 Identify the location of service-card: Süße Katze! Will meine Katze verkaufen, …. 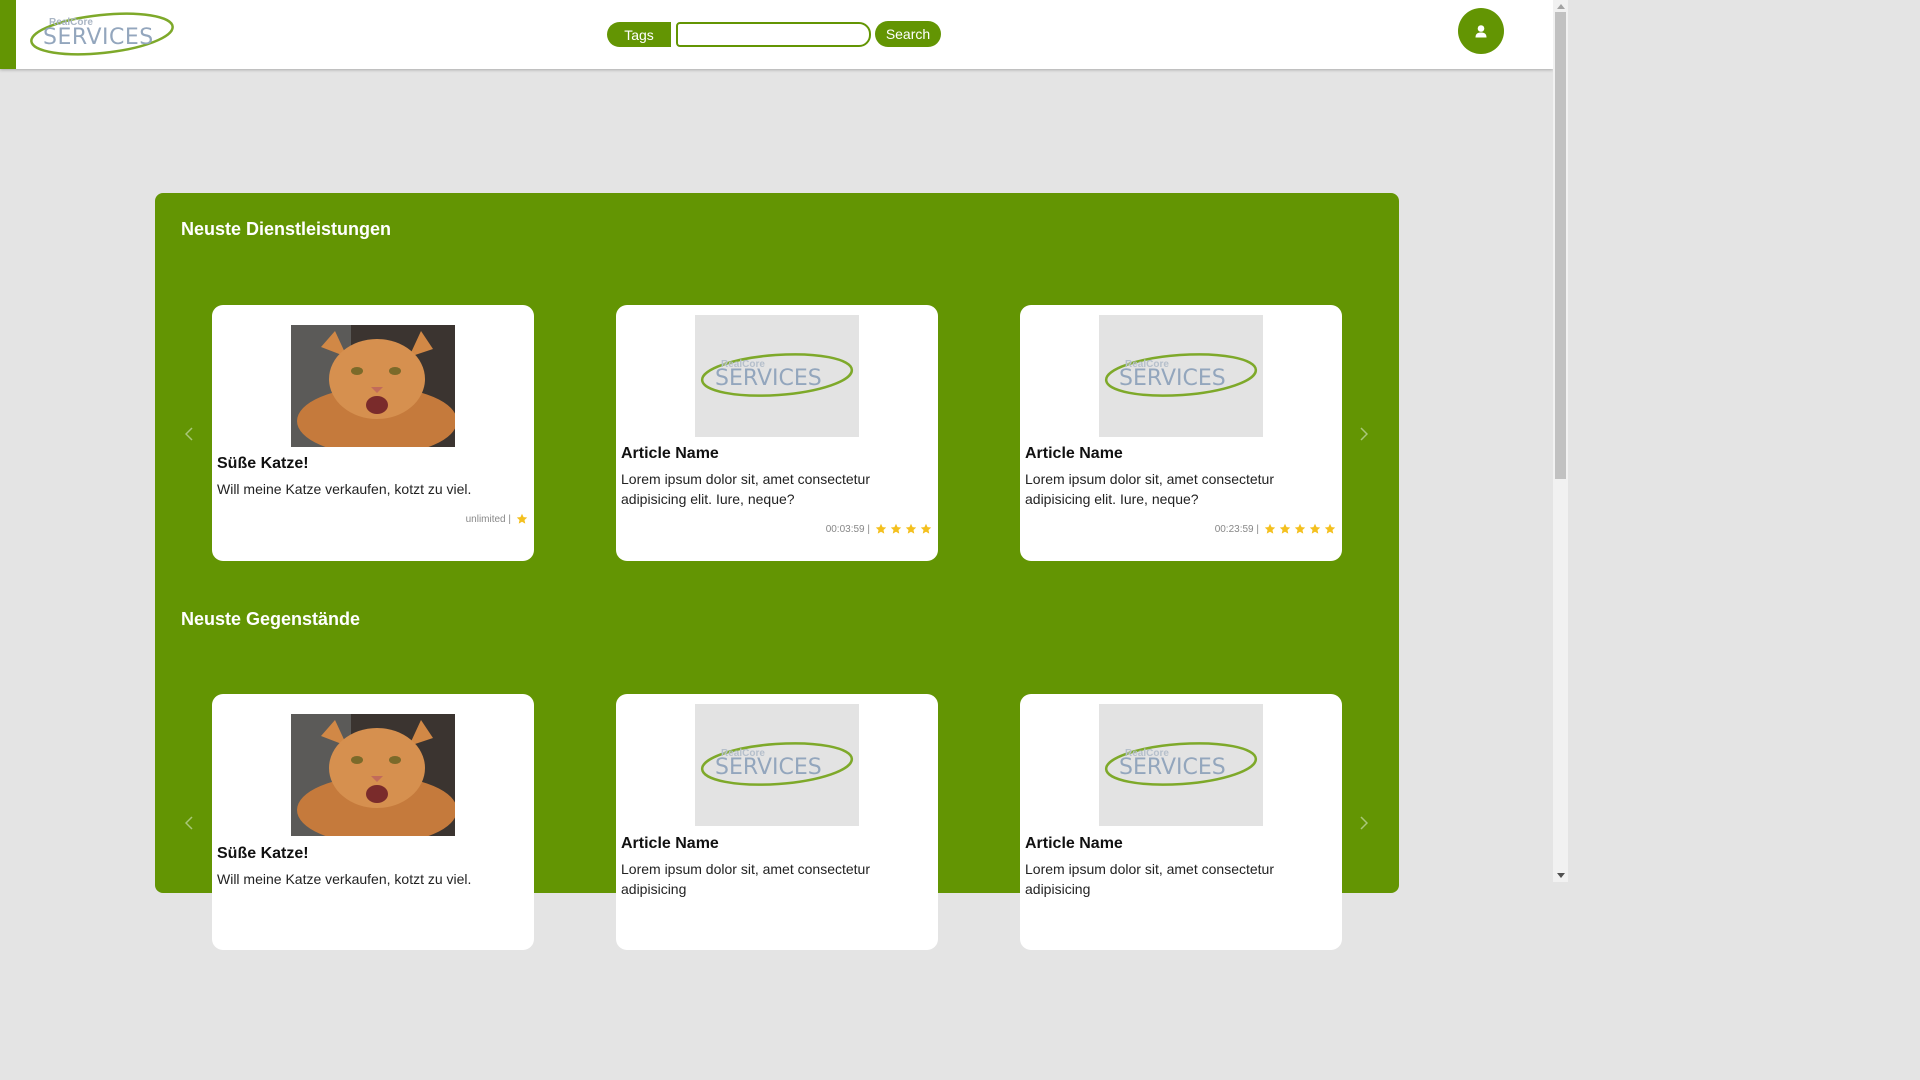
(373, 433).